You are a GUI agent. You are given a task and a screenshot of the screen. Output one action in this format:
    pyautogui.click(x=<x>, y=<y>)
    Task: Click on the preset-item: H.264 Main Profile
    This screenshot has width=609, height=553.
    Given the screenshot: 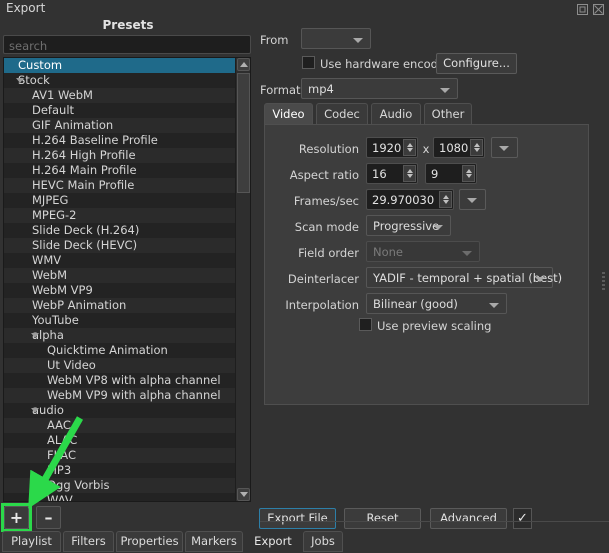 What is the action you would take?
    pyautogui.click(x=120, y=170)
    